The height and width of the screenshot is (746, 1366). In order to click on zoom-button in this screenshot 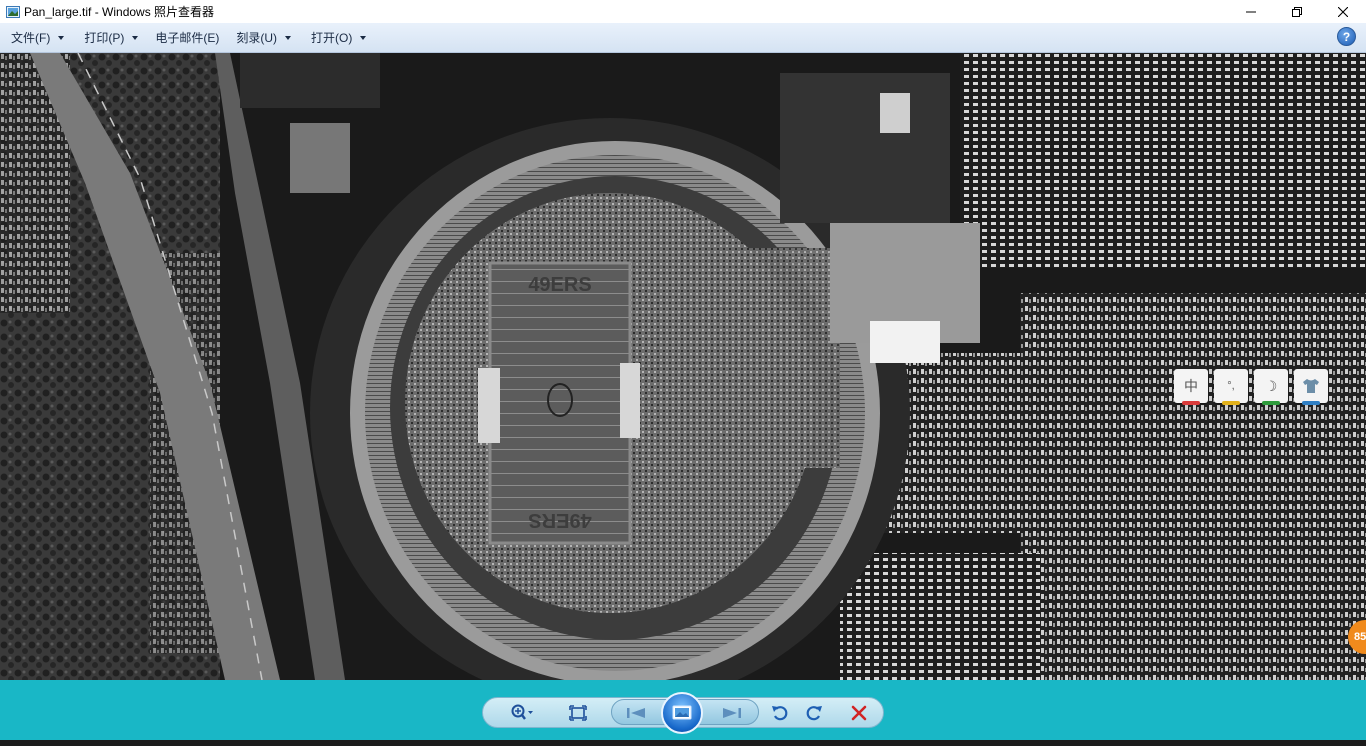, I will do `click(522, 713)`.